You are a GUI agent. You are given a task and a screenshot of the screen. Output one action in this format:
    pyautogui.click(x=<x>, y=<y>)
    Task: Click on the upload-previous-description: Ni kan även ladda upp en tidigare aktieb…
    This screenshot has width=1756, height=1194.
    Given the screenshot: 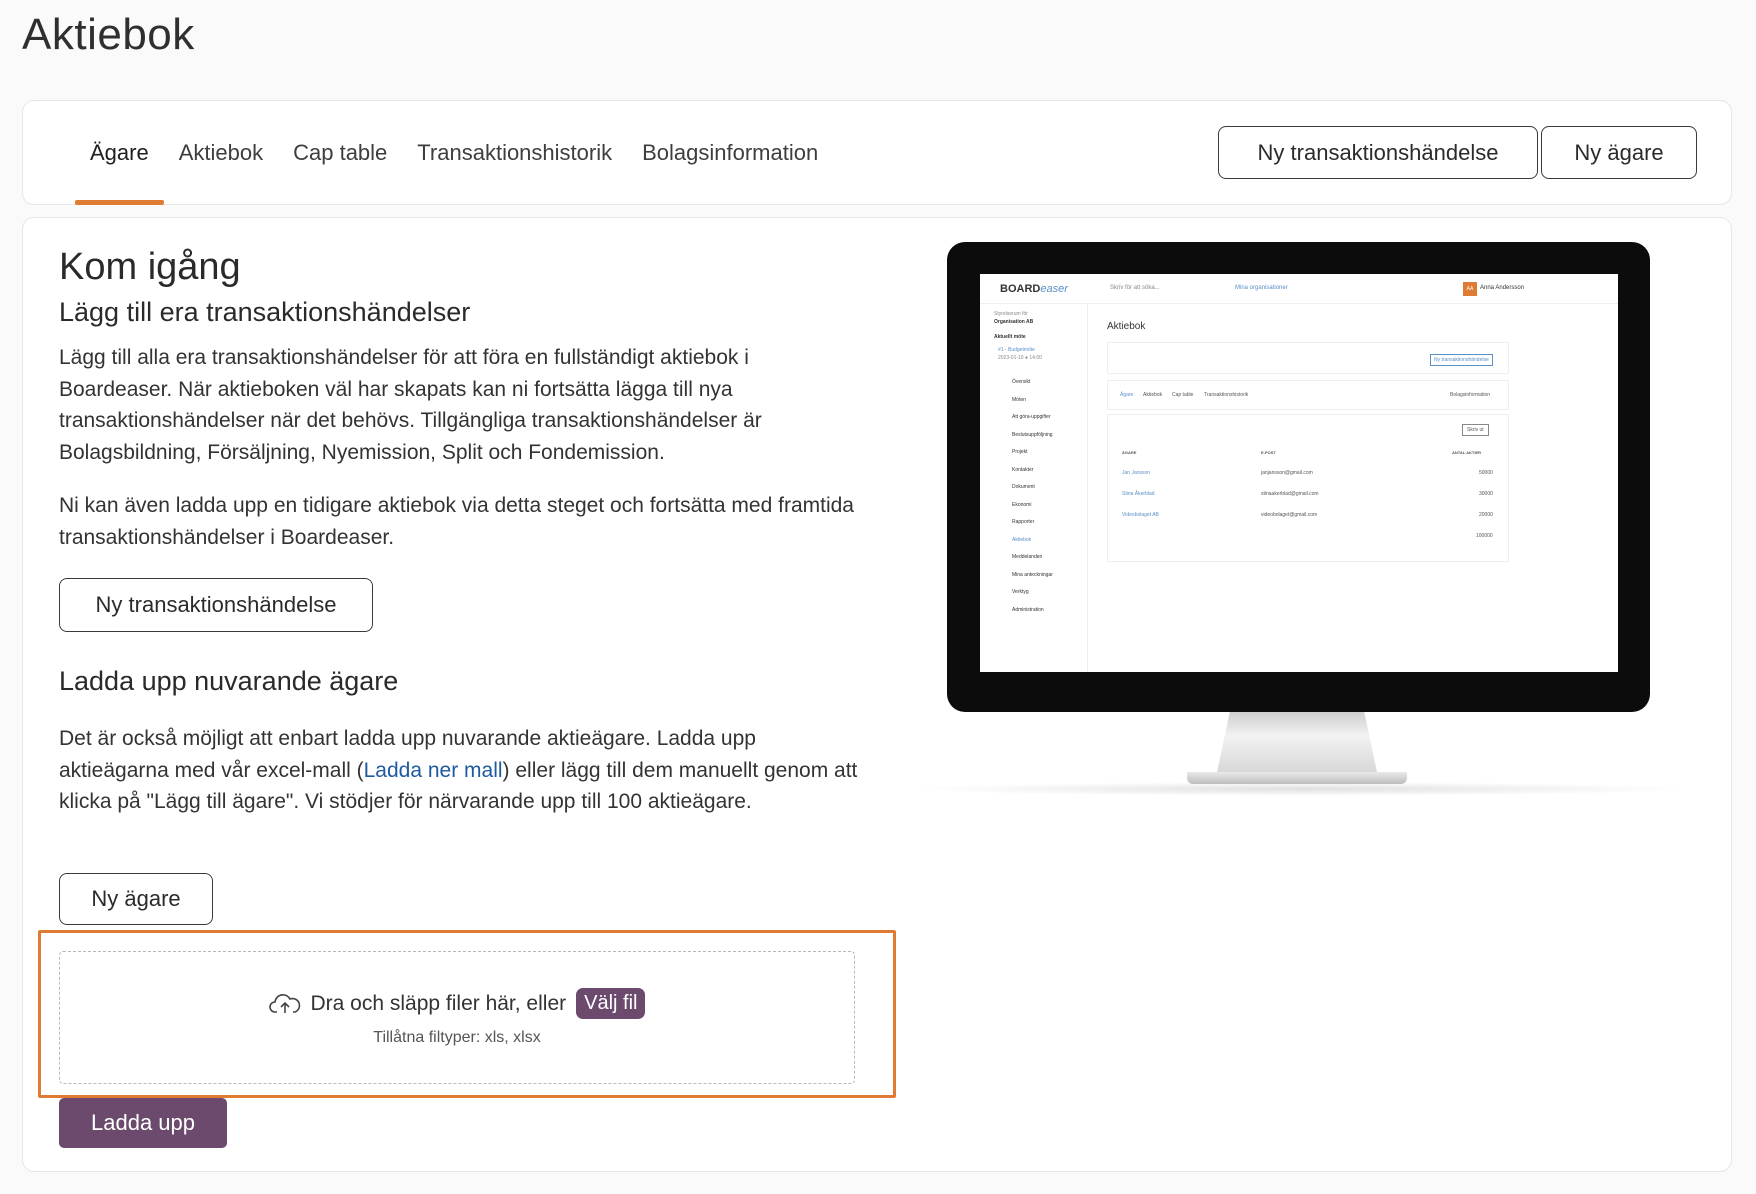 What is the action you would take?
    pyautogui.click(x=456, y=521)
    